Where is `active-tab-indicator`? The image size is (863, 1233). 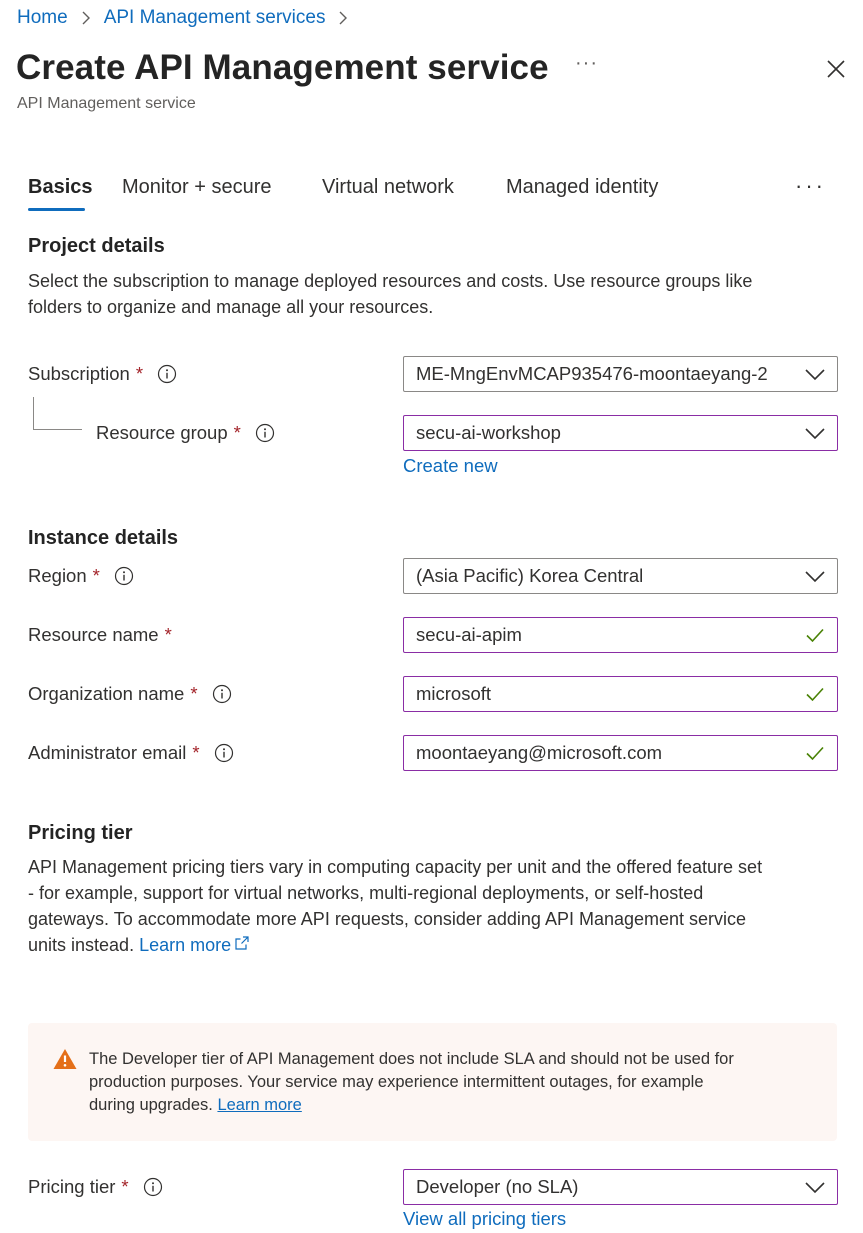
active-tab-indicator is located at coordinates (56, 209).